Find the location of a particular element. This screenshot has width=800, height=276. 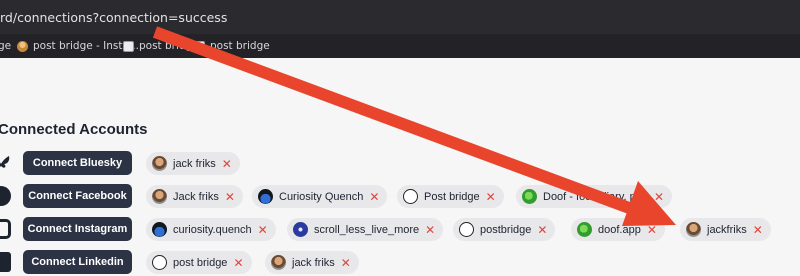

account-chip: jackfriks ✕ is located at coordinates (725, 229).